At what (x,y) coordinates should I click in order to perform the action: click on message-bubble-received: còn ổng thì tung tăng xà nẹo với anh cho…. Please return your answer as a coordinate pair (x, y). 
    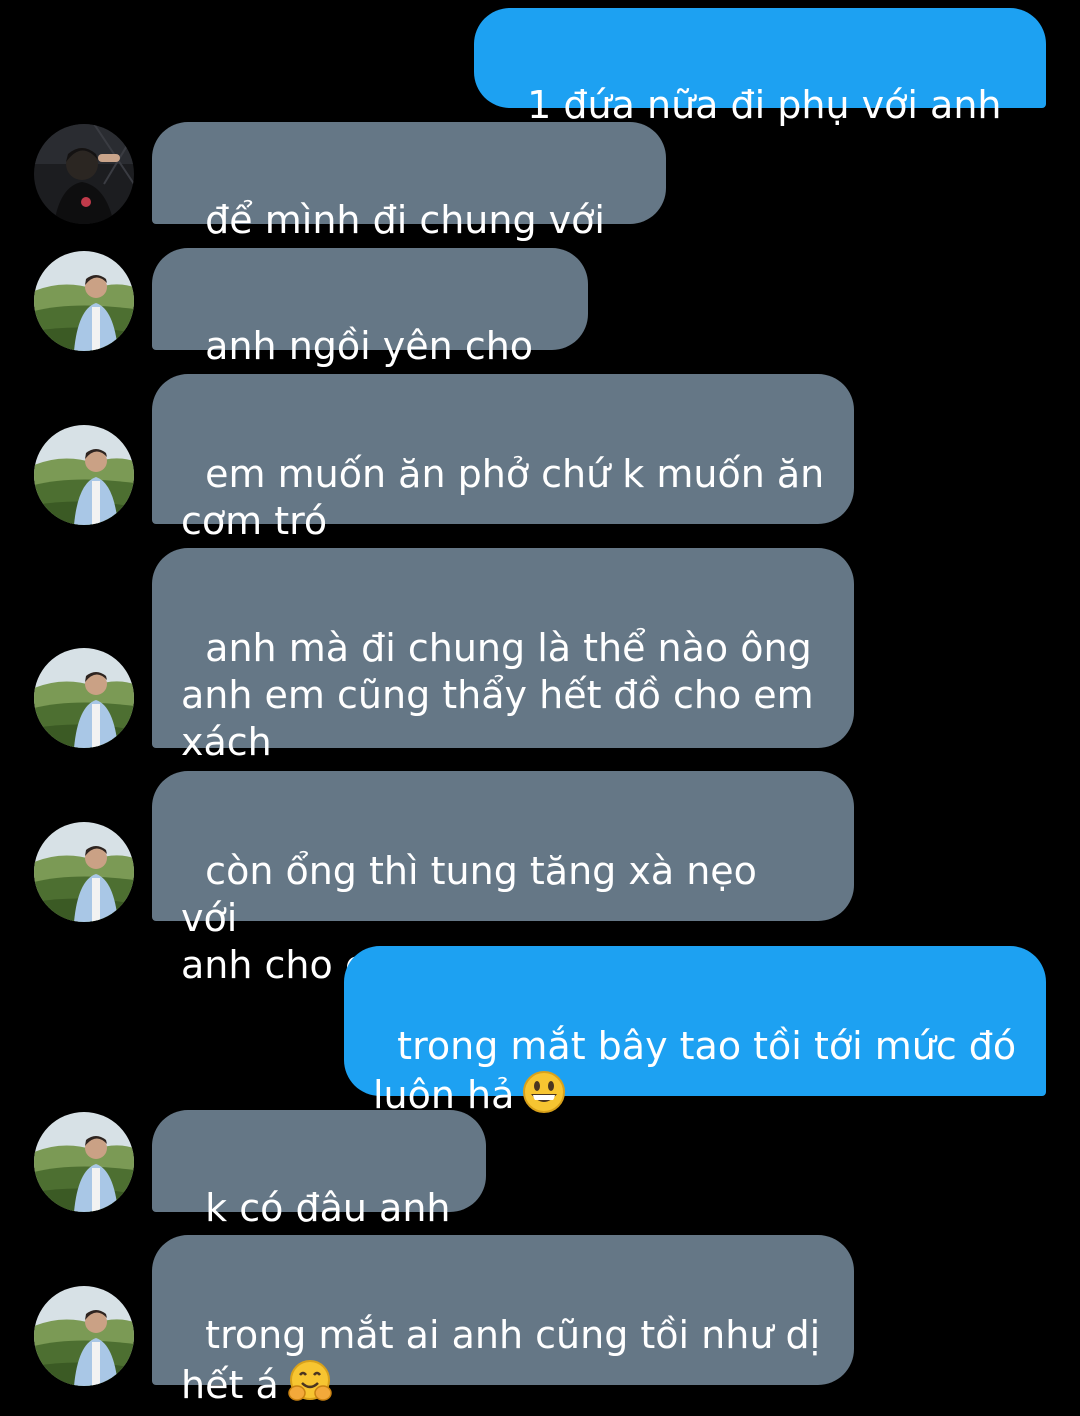
    Looking at the image, I should click on (503, 879).